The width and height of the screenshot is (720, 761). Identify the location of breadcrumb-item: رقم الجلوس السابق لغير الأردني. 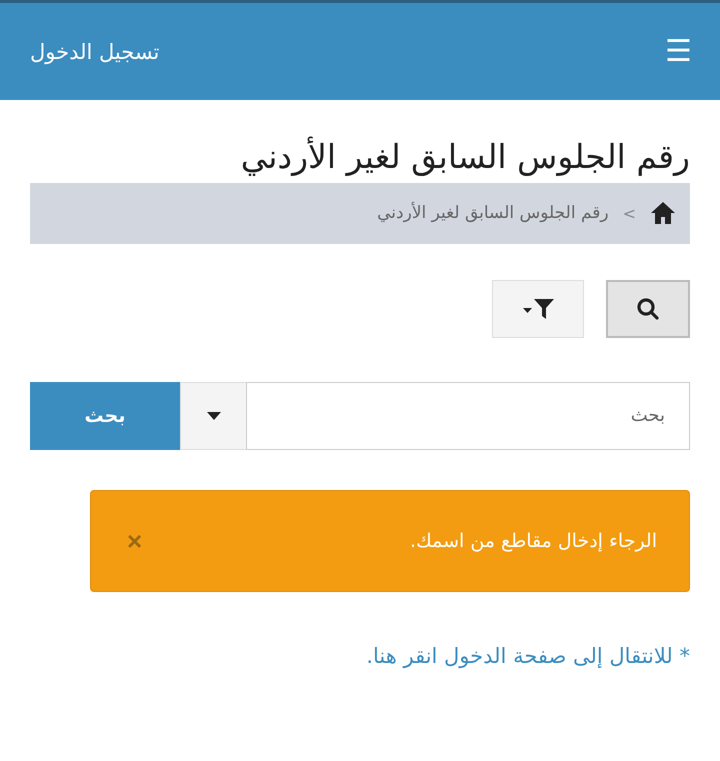
(493, 213).